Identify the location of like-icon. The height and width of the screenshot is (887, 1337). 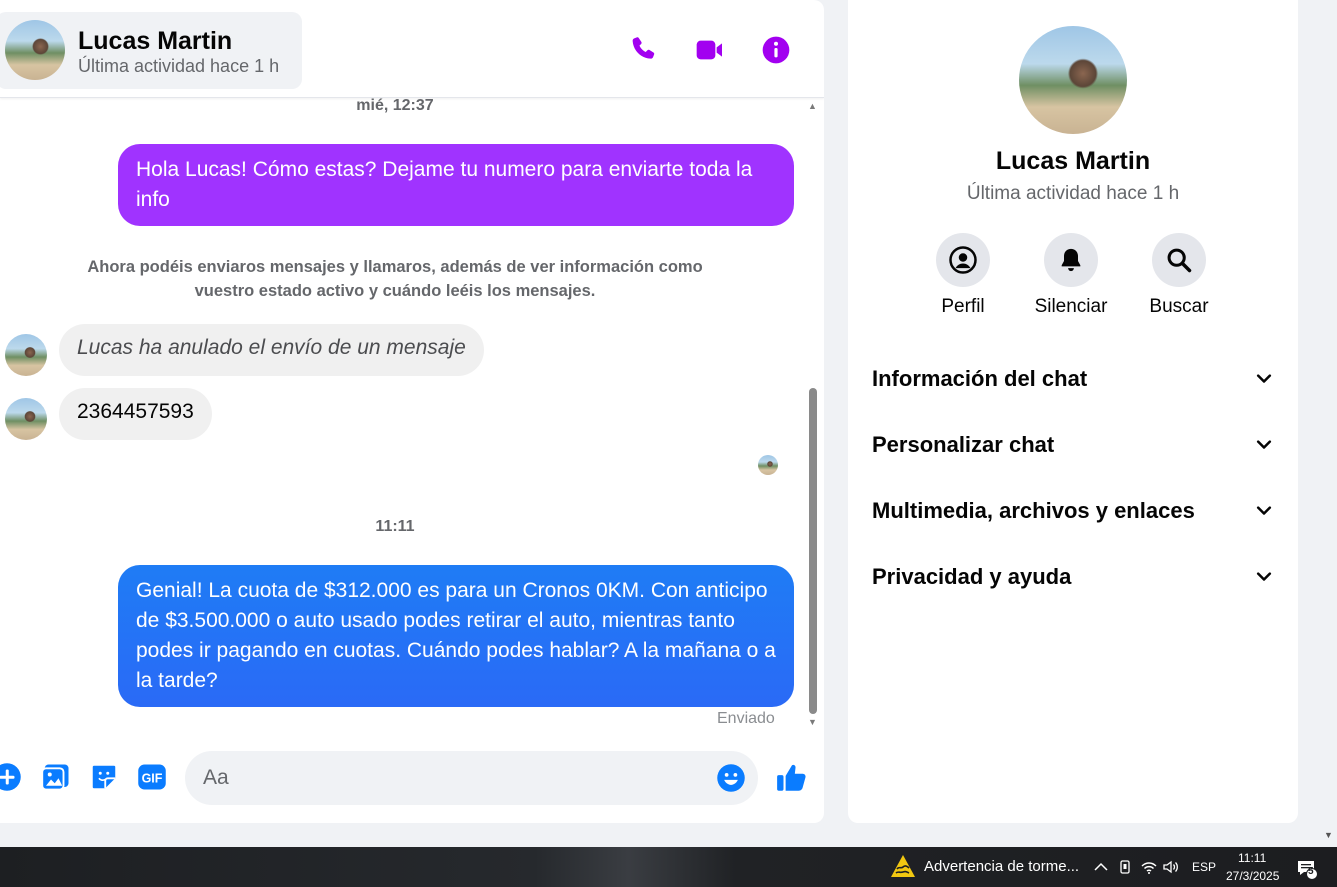
(792, 778).